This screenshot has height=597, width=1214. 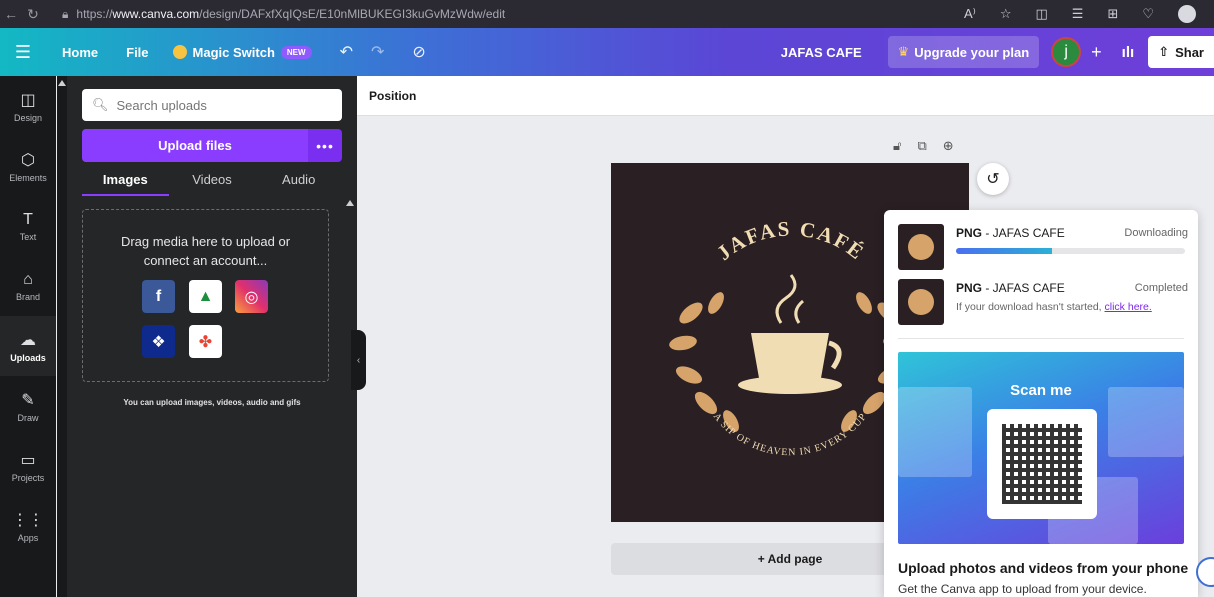 I want to click on text-icon: T, so click(x=28, y=219).